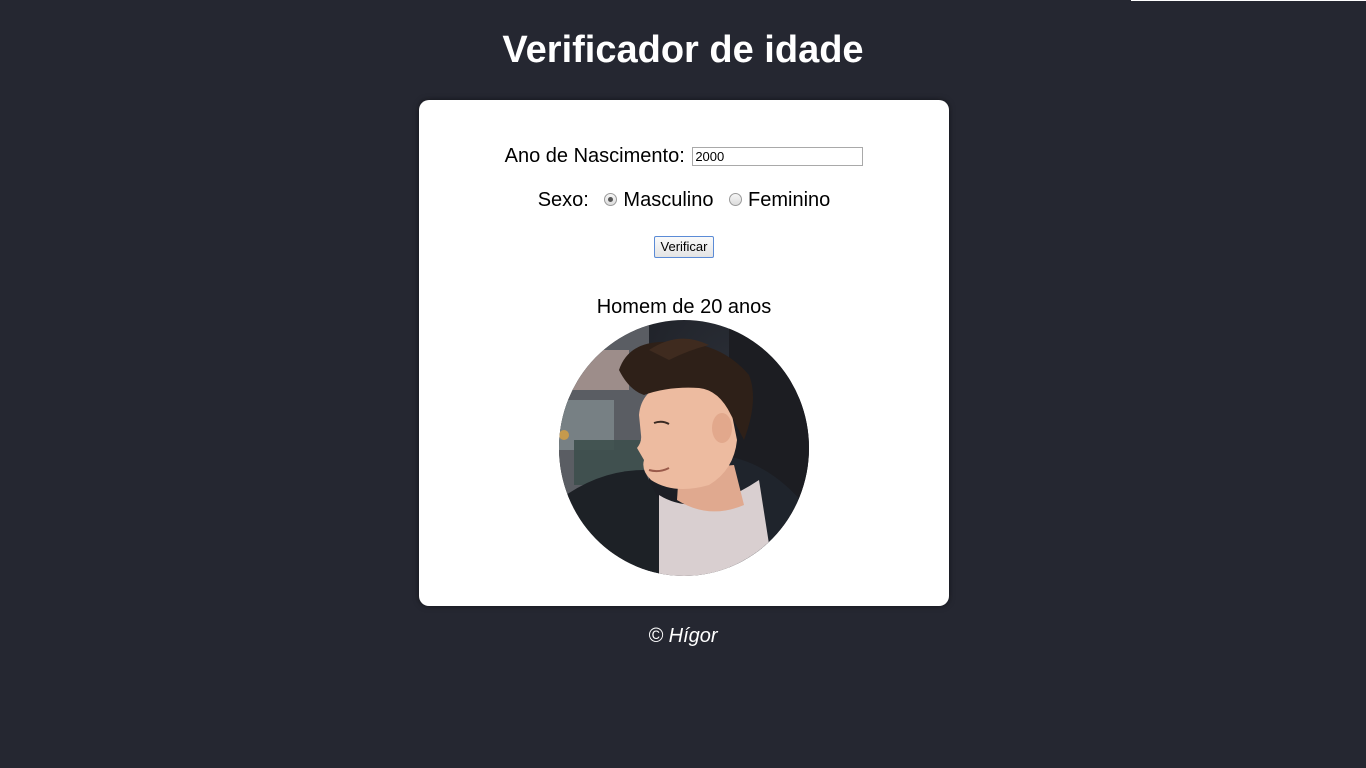  Describe the element at coordinates (594, 156) in the screenshot. I see `year-label: Ano de Nascimento:` at that location.